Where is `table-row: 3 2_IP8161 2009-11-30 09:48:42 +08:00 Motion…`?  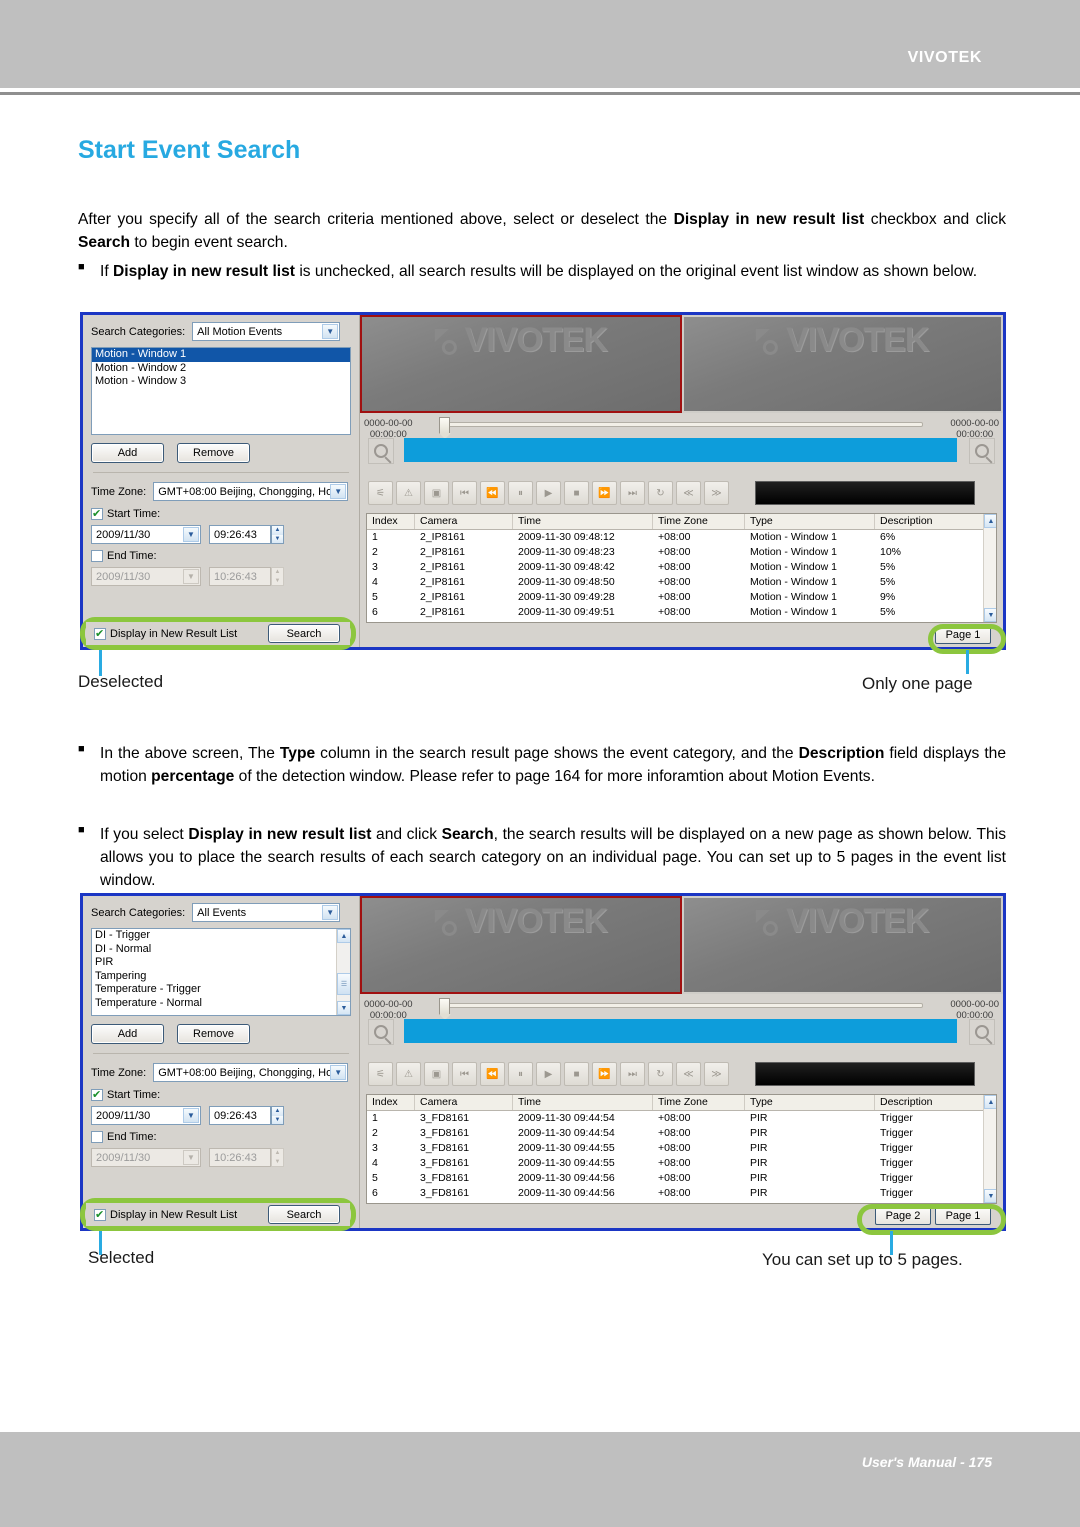
table-row: 3 2_IP8161 2009-11-30 09:48:42 +08:00 Motion… is located at coordinates (681, 567).